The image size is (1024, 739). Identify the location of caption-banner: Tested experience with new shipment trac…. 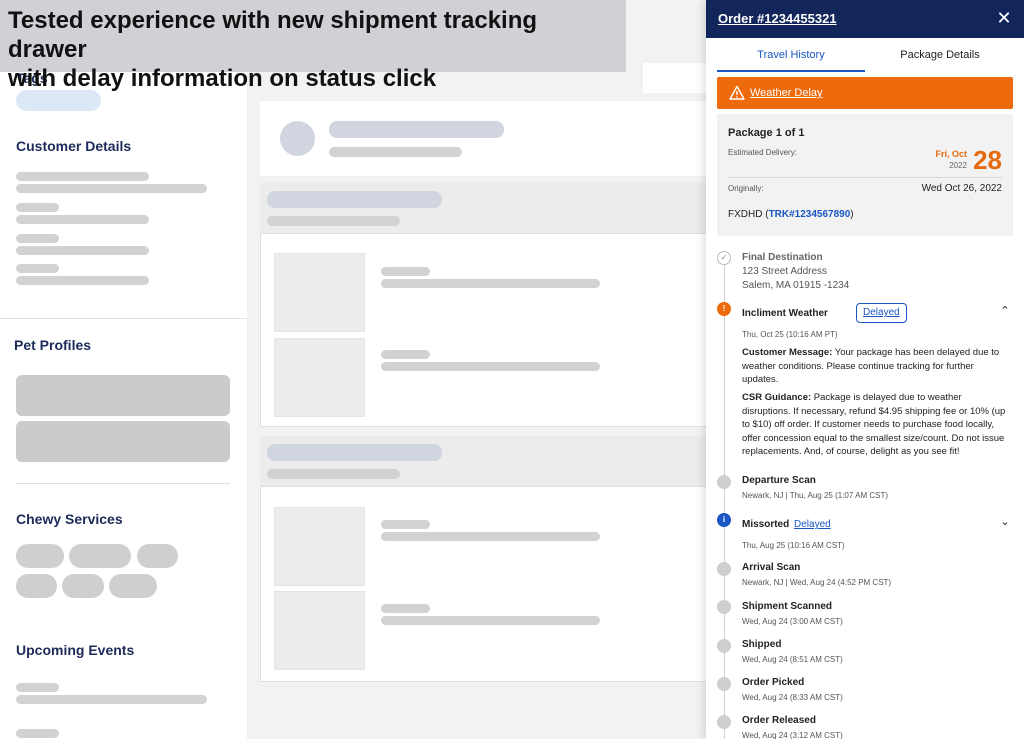
(313, 46).